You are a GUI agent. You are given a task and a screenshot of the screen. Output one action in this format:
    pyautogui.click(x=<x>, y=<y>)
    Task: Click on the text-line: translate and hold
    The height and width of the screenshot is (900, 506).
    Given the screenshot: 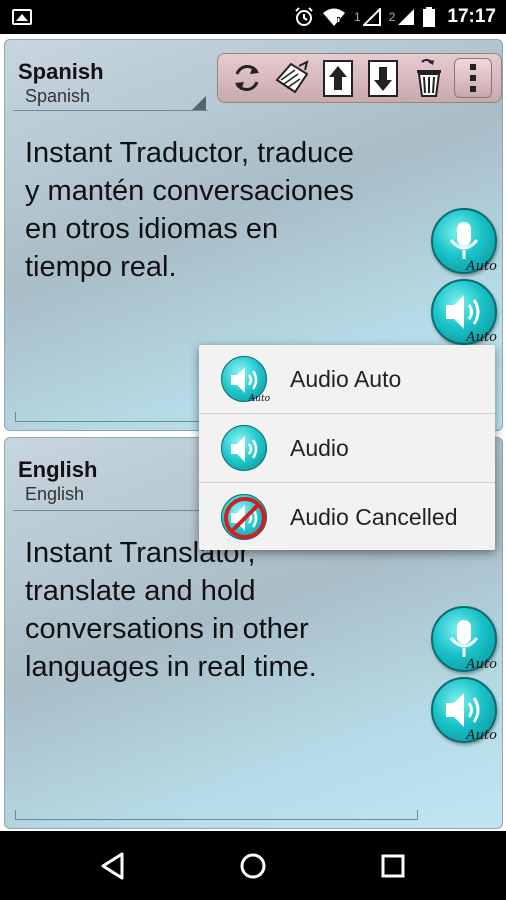 What is the action you would take?
    pyautogui.click(x=140, y=591)
    